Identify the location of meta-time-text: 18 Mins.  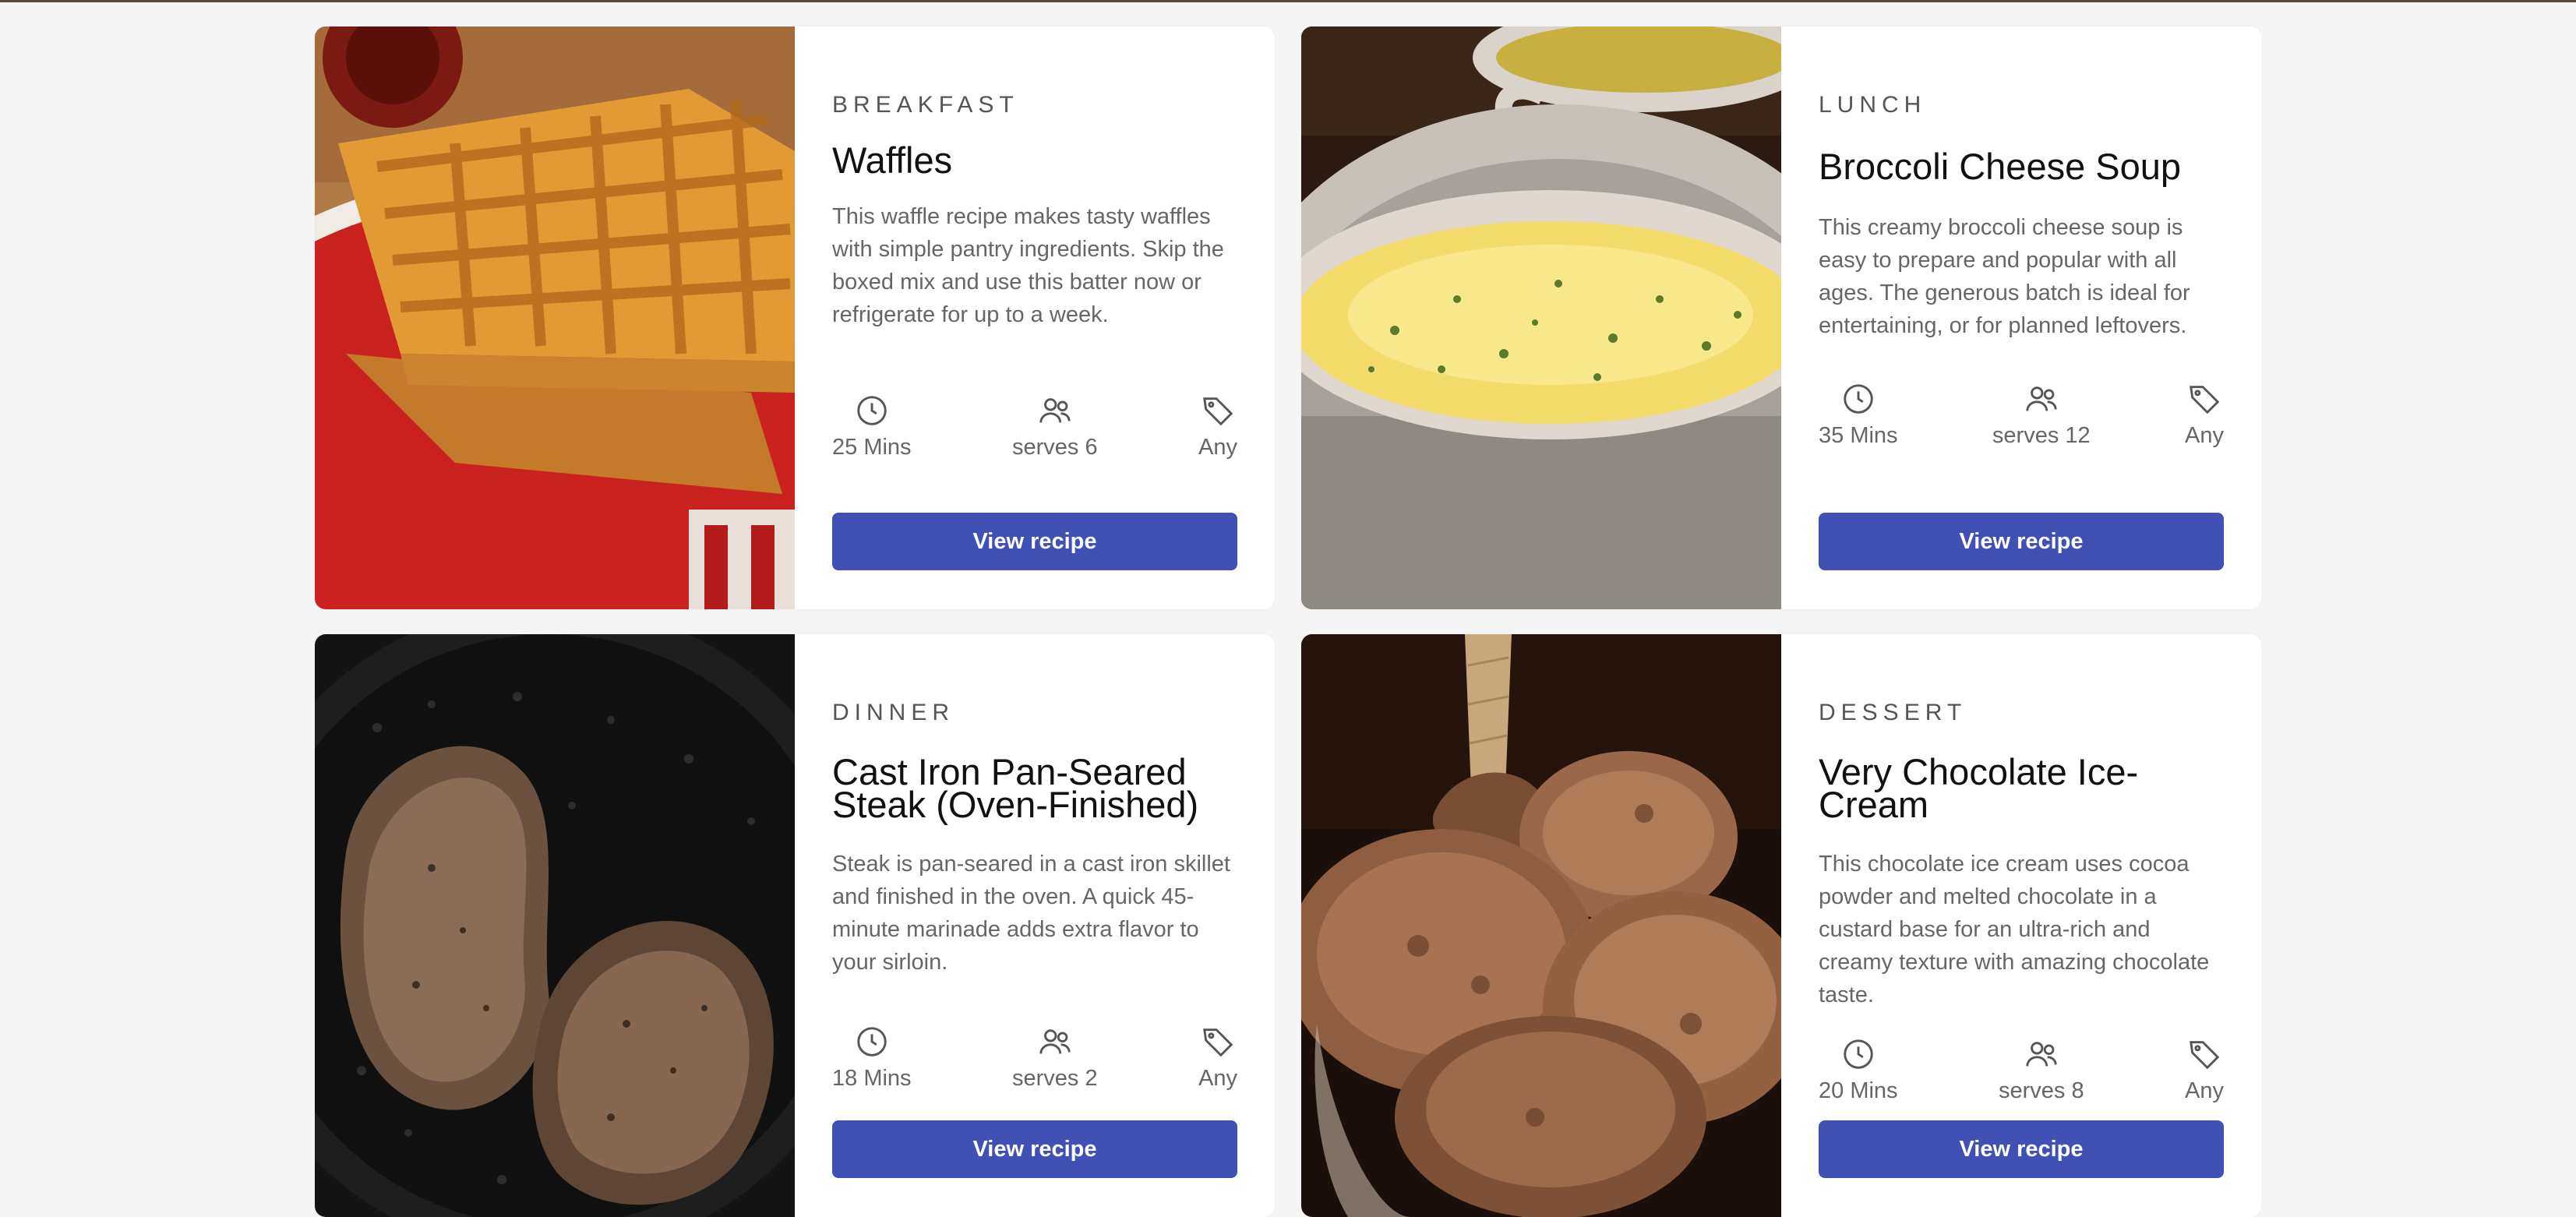
(872, 1078).